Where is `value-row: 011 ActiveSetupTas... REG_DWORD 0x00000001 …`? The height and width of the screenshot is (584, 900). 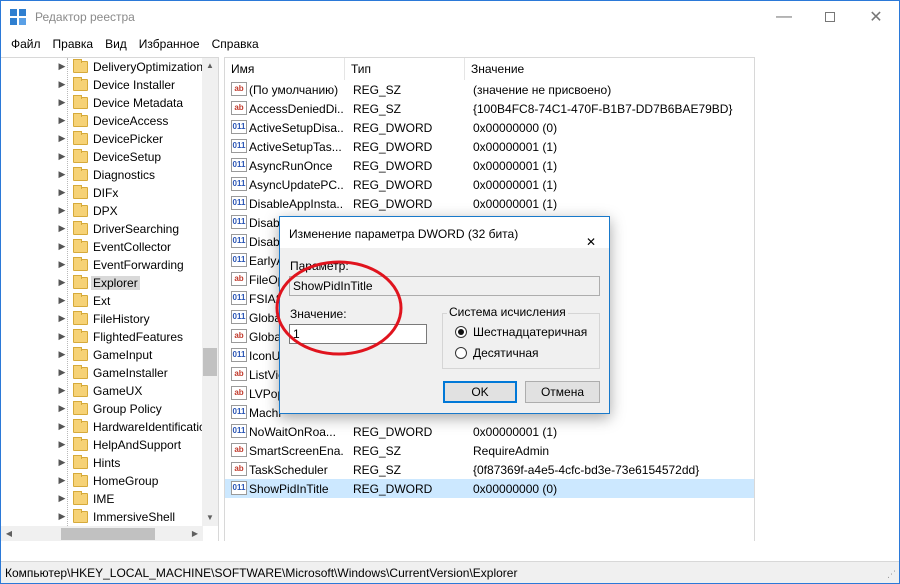 value-row: 011 ActiveSetupTas... REG_DWORD 0x00000001 … is located at coordinates (489, 146).